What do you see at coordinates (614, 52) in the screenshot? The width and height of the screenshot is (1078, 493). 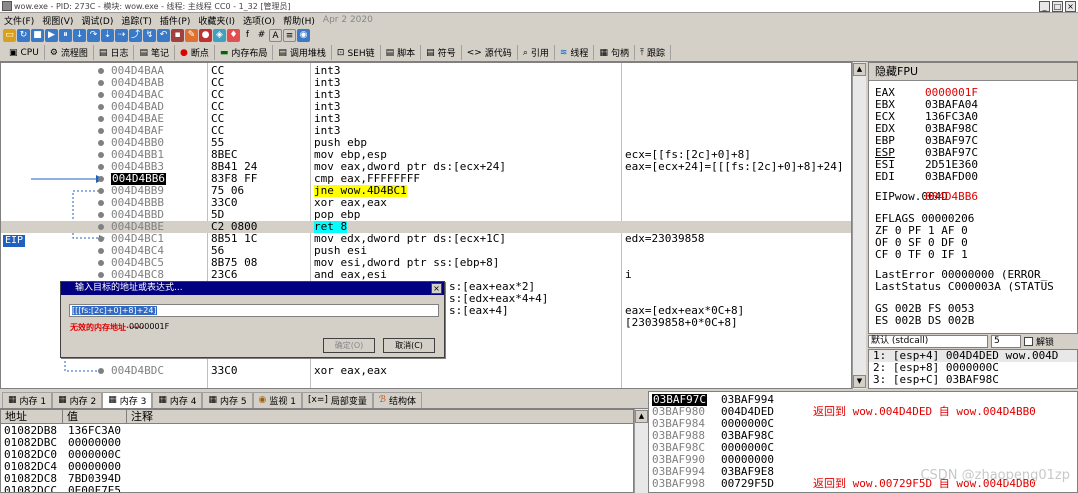 I see `tab-handles: ▦ 句柄` at bounding box center [614, 52].